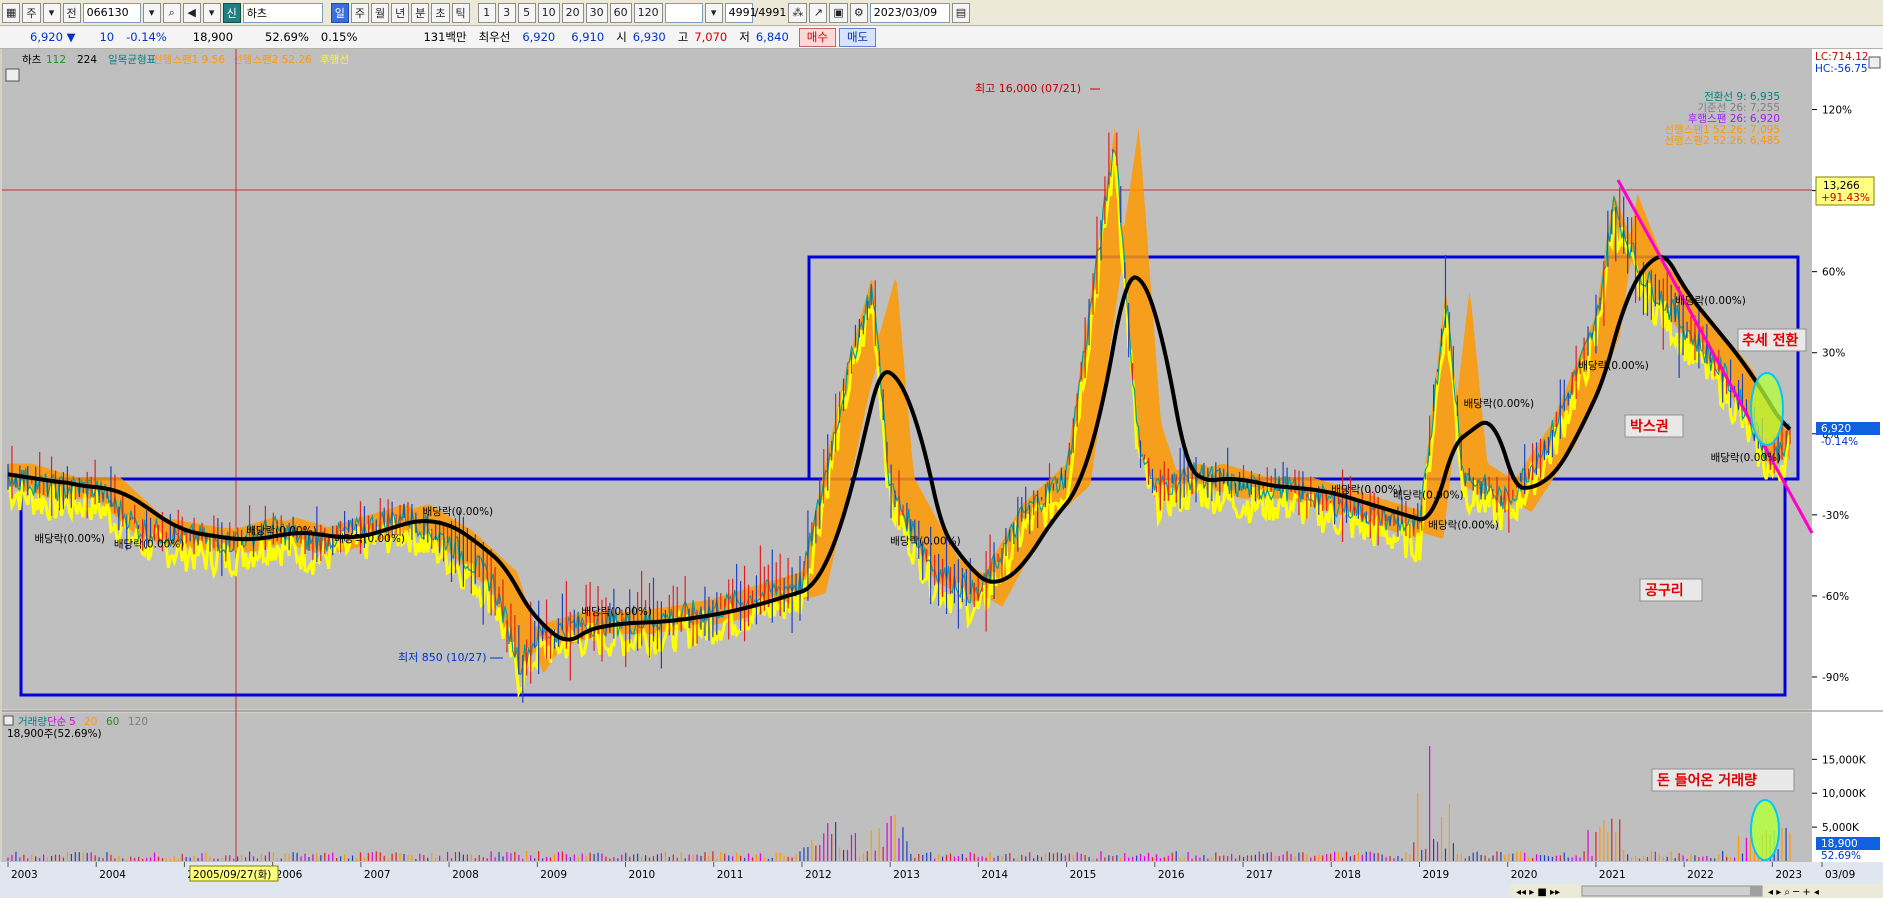 Image resolution: width=1883 pixels, height=898 pixels. Describe the element at coordinates (740, 12) in the screenshot. I see `count-display: 4991` at that location.